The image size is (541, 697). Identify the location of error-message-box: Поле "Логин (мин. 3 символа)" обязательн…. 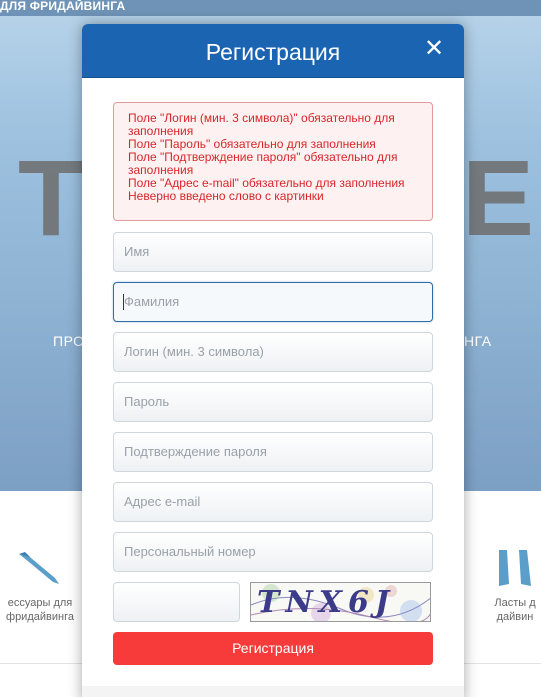
(273, 161).